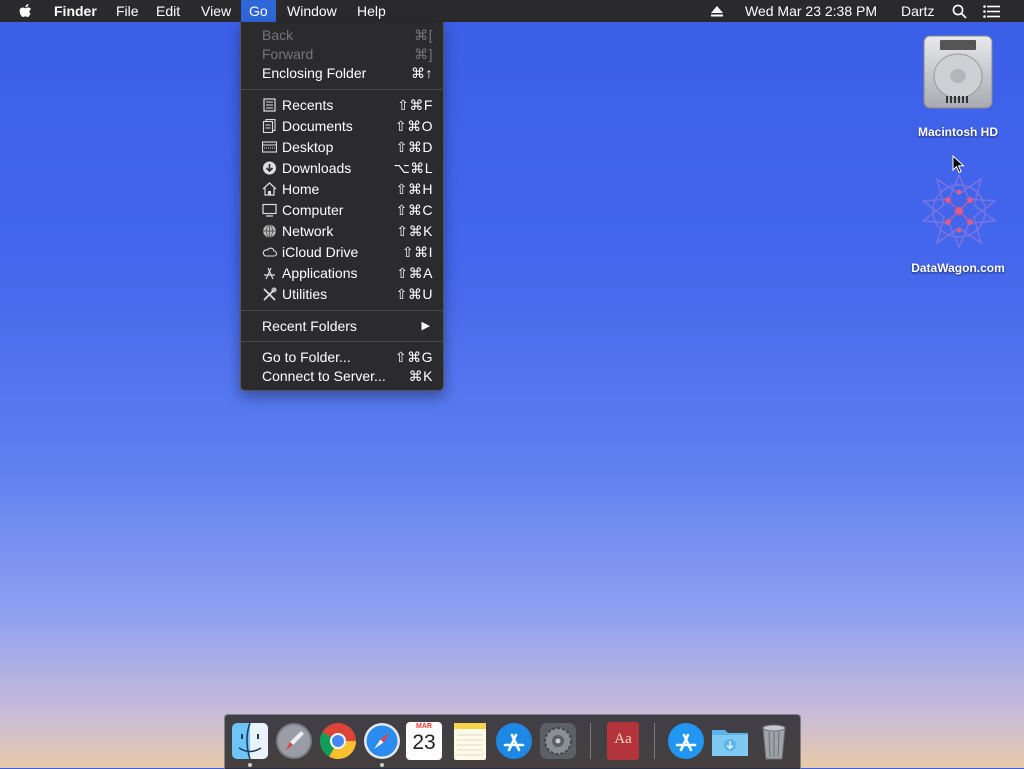  What do you see at coordinates (308, 231) in the screenshot?
I see `menu-item-label: Network` at bounding box center [308, 231].